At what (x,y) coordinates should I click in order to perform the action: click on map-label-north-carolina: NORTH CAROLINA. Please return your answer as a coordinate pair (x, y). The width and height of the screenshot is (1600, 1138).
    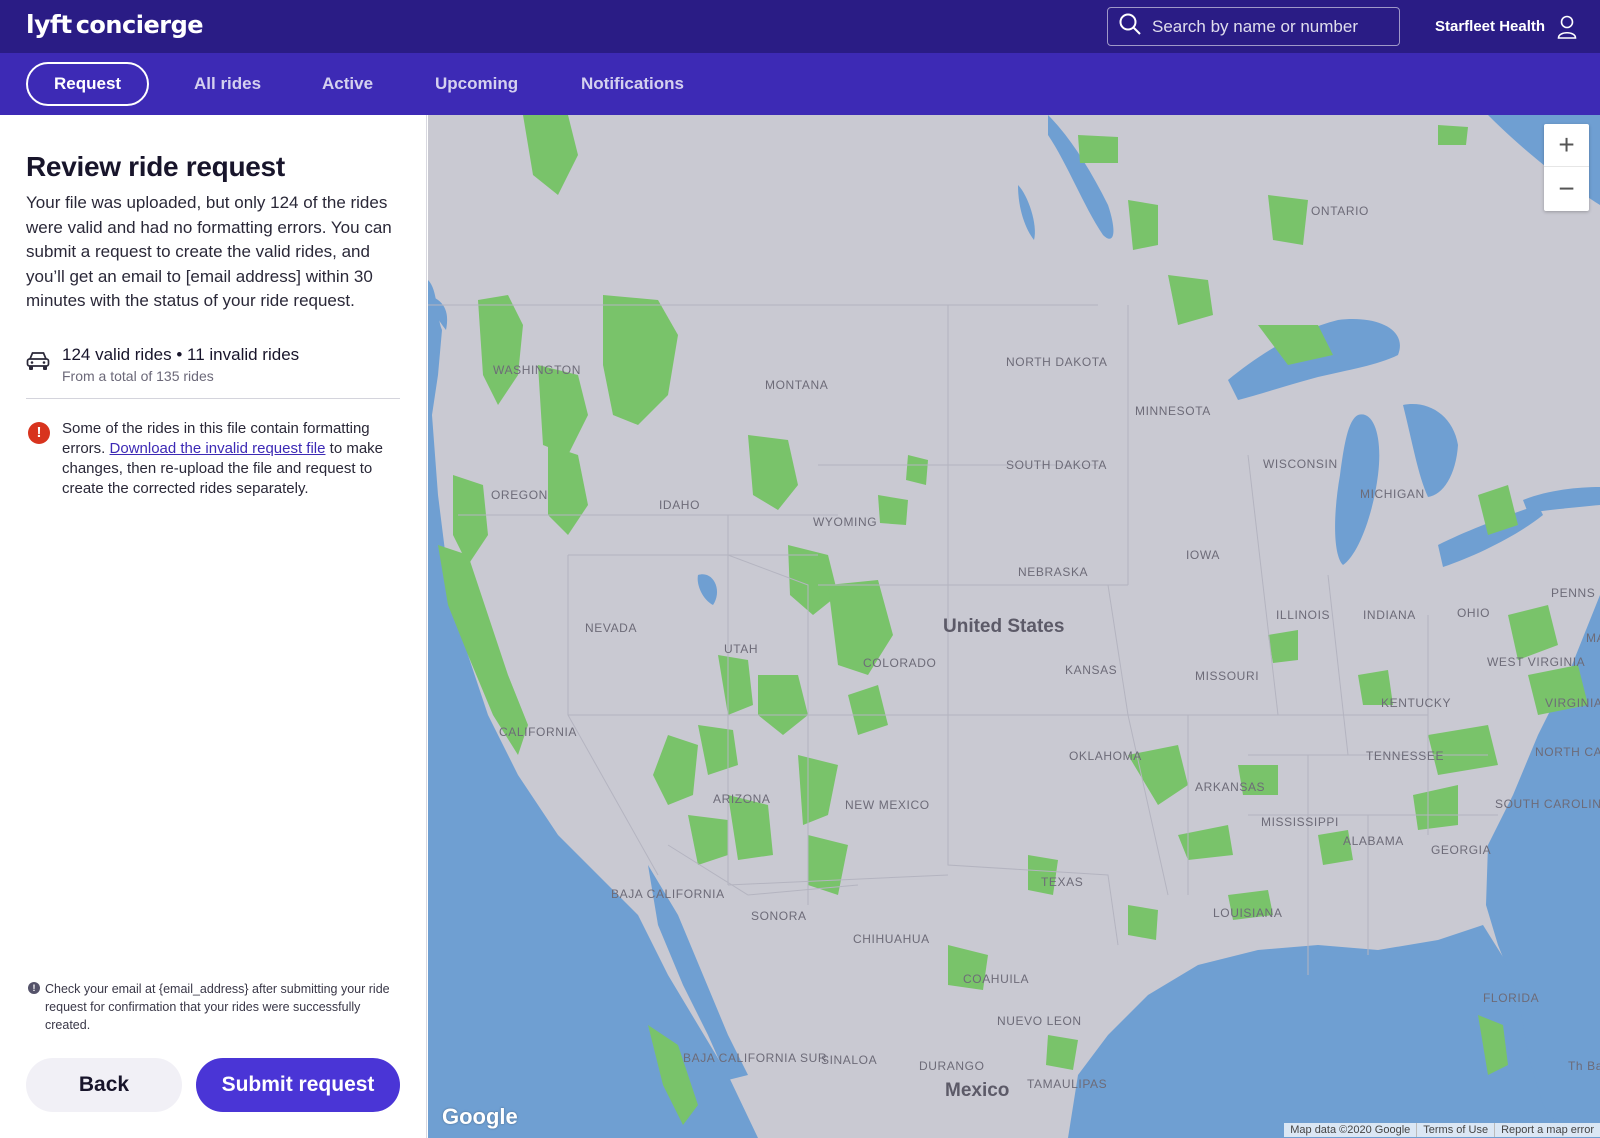
    Looking at the image, I should click on (1567, 752).